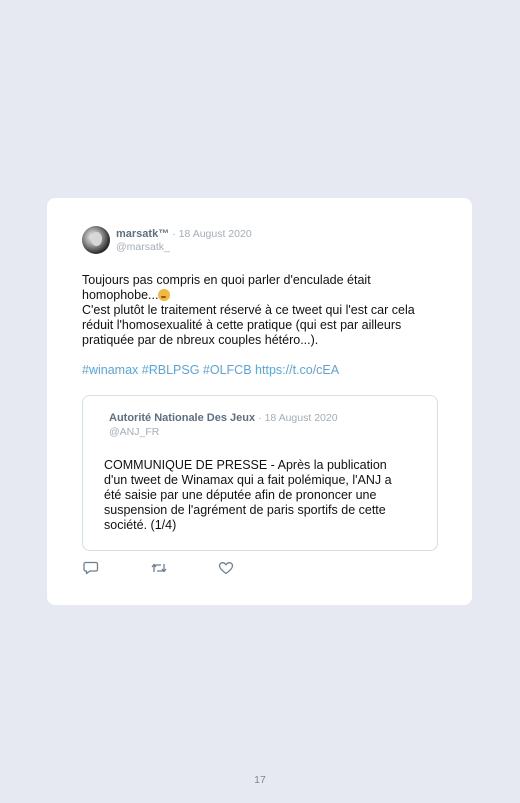 Image resolution: width=520 pixels, height=803 pixels. What do you see at coordinates (110, 370) in the screenshot?
I see `hashtag-winamax: #winamax` at bounding box center [110, 370].